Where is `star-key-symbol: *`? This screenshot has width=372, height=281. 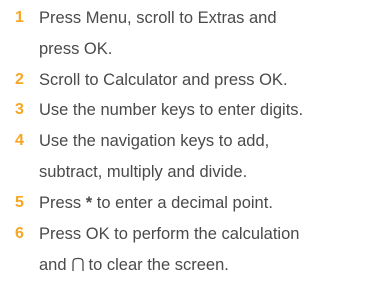
star-key-symbol: * is located at coordinates (89, 203).